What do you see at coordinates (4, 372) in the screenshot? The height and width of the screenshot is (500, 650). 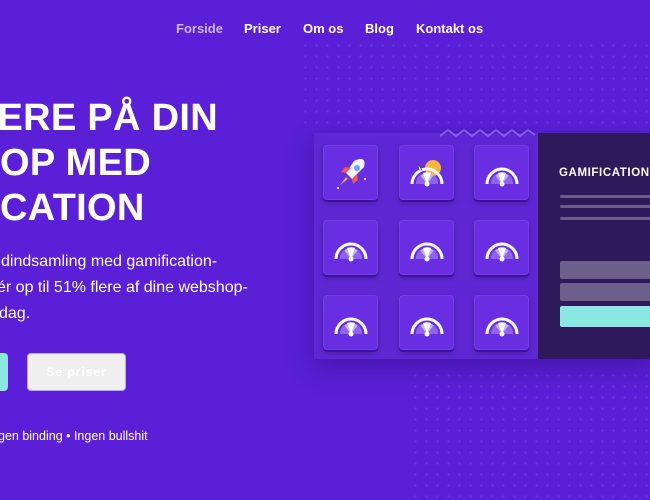 I see `primary-cta-button` at bounding box center [4, 372].